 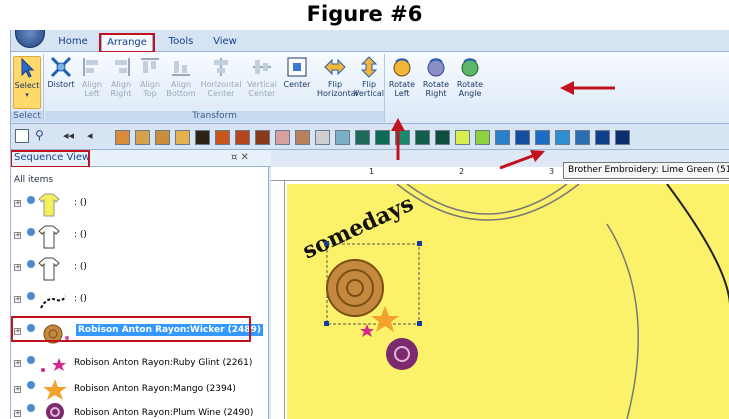 I want to click on annotation-arrows, so click(x=503, y=125).